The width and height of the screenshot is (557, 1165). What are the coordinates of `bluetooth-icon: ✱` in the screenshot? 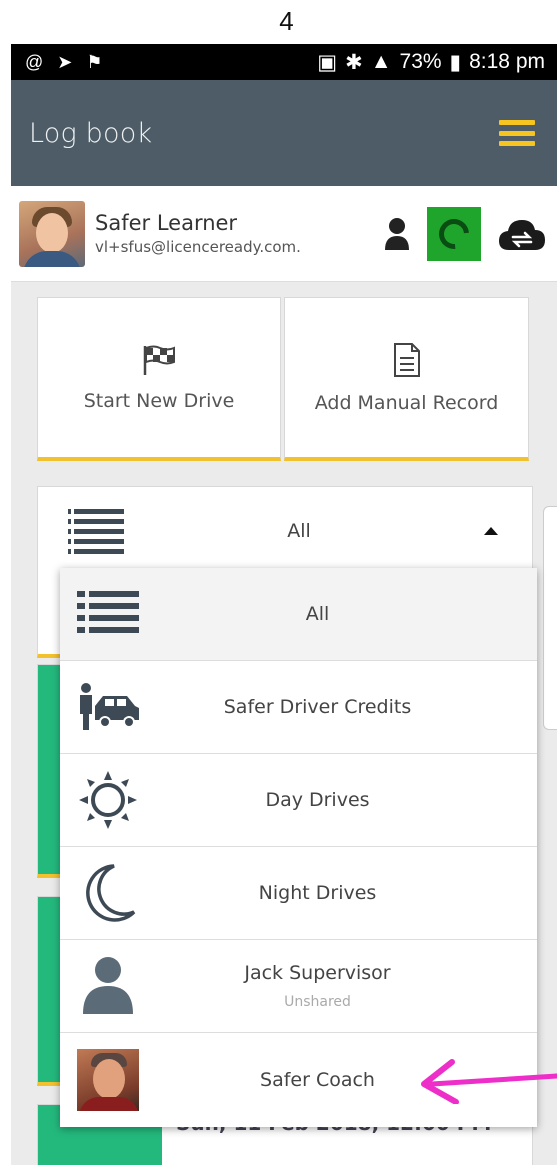 It's located at (354, 62).